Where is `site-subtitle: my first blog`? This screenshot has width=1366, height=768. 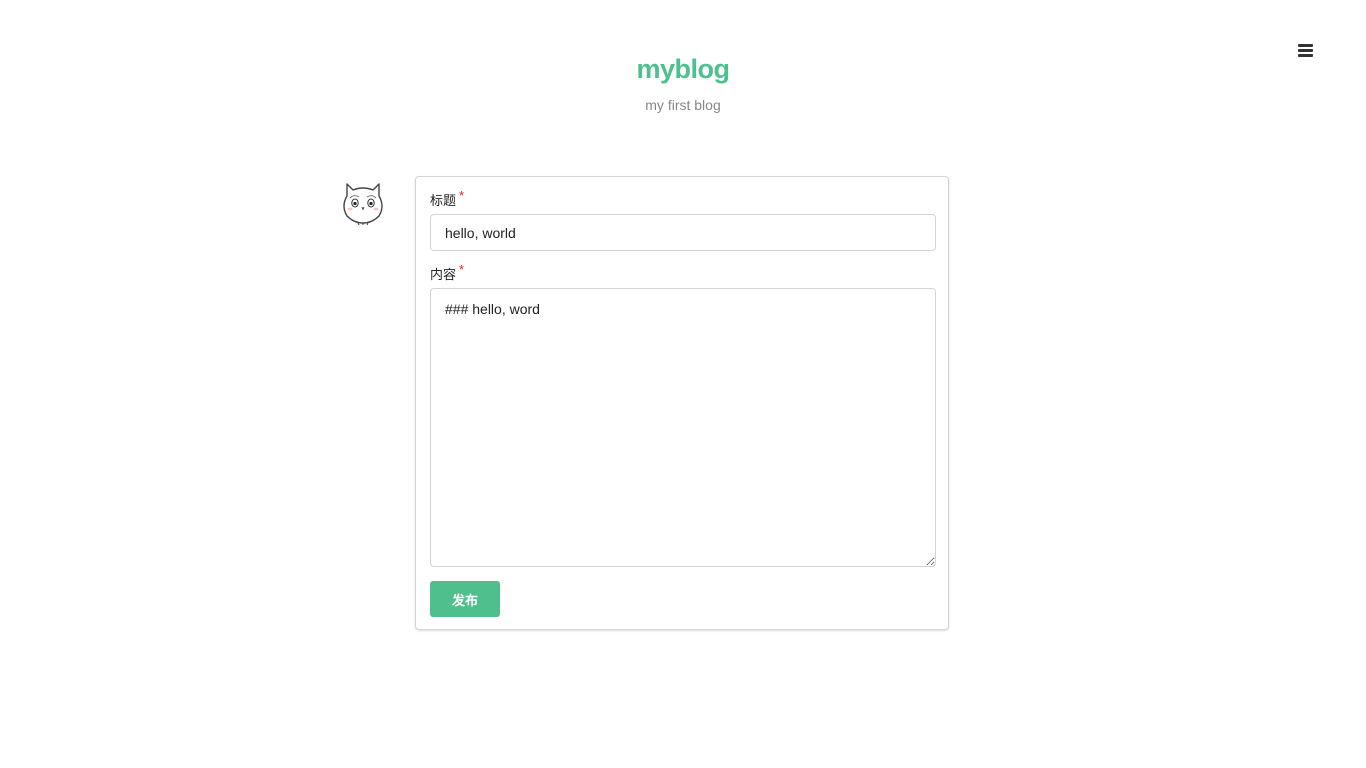 site-subtitle: my first blog is located at coordinates (683, 105).